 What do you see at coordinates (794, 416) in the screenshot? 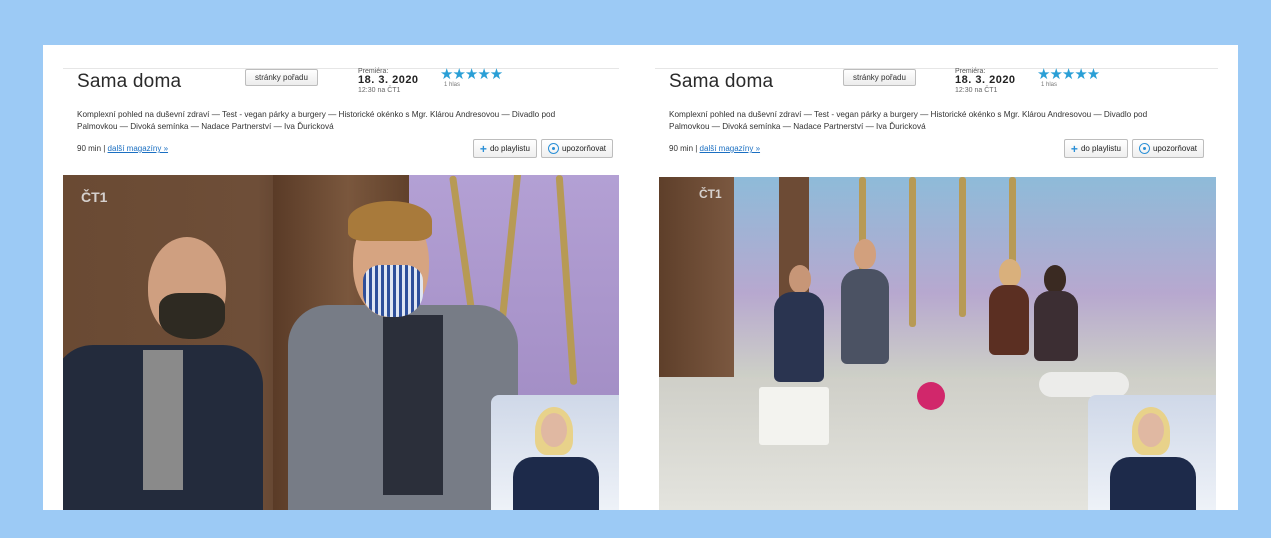
I see `studio-seat` at bounding box center [794, 416].